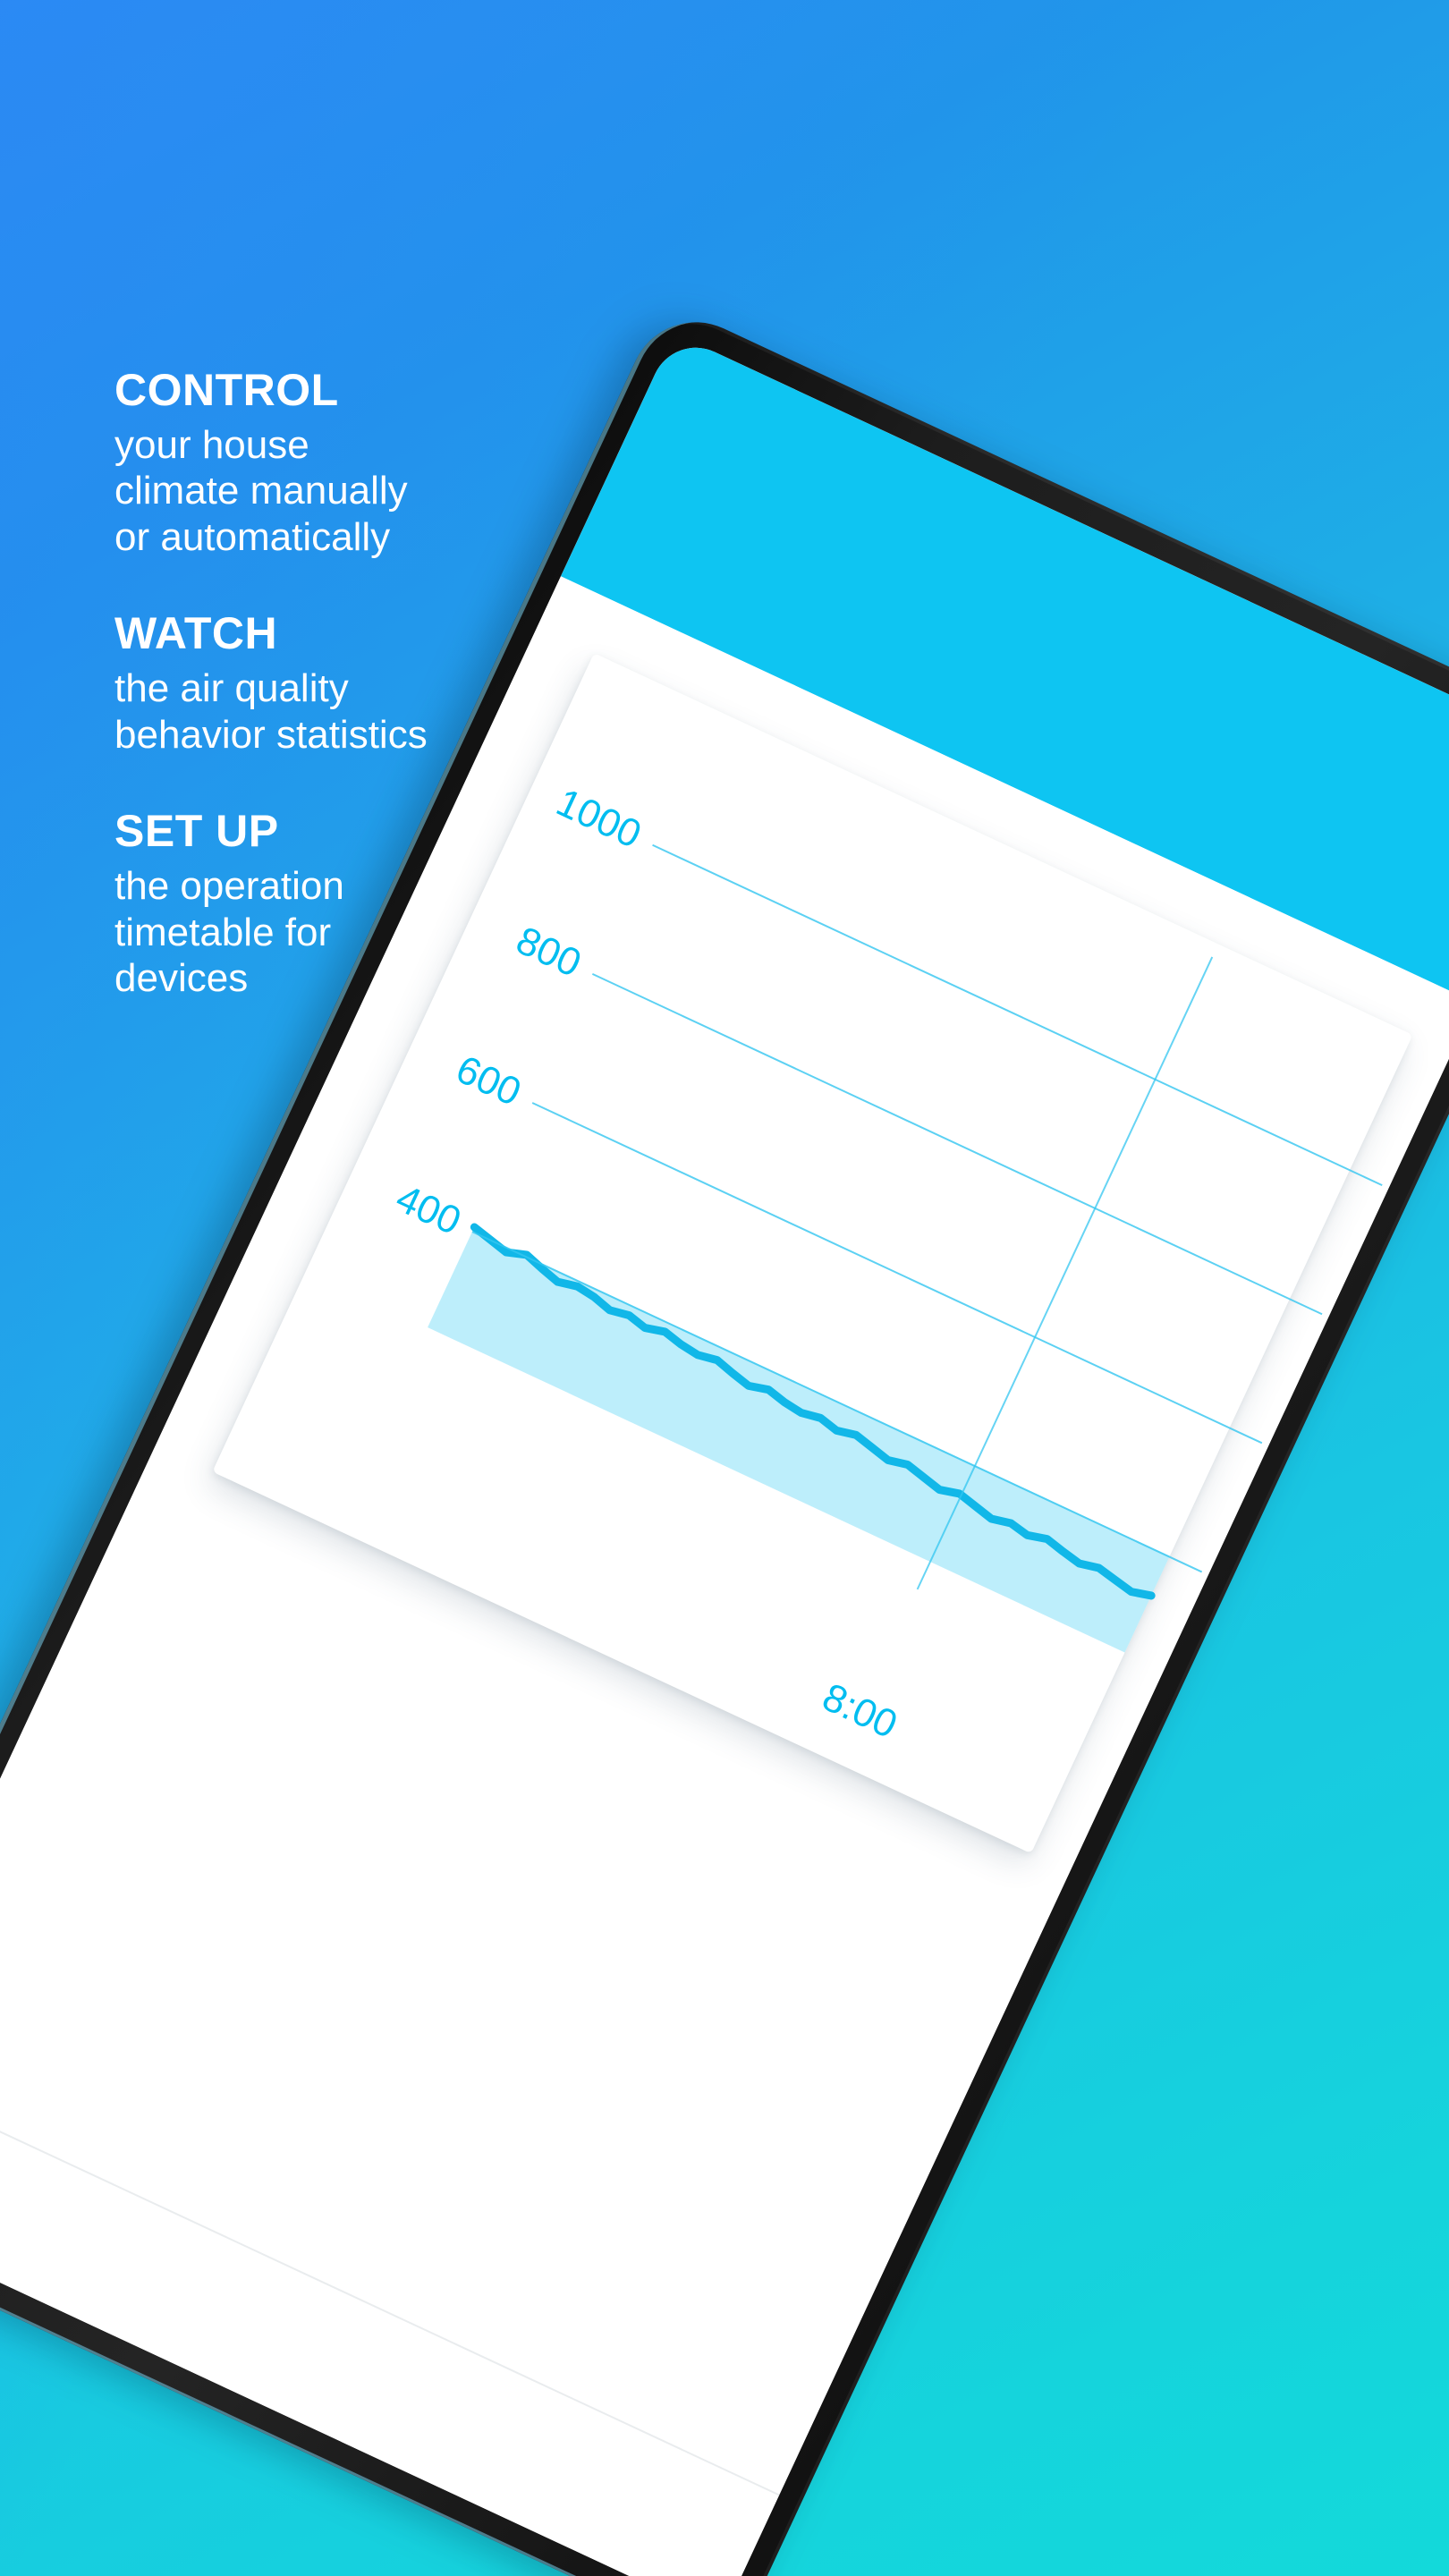  What do you see at coordinates (813, 1411) in the screenshot?
I see `chart-series-line` at bounding box center [813, 1411].